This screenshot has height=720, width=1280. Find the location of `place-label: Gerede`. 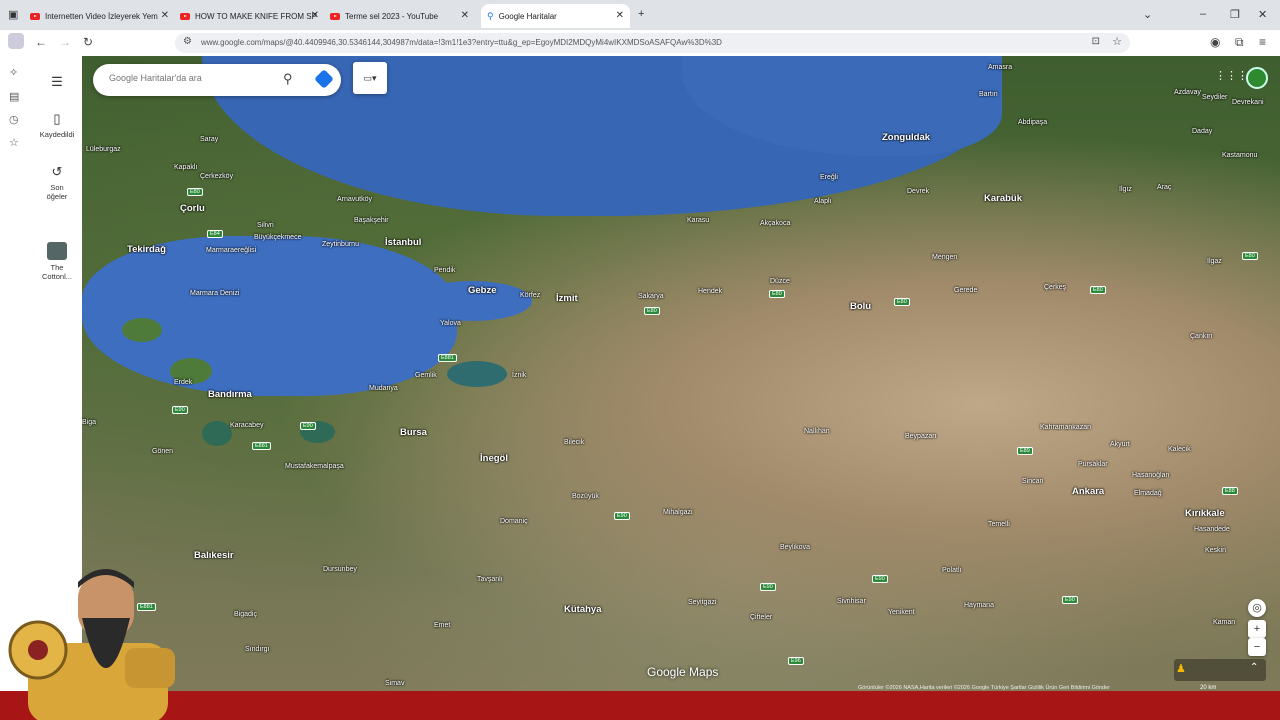

place-label: Gerede is located at coordinates (965, 290).